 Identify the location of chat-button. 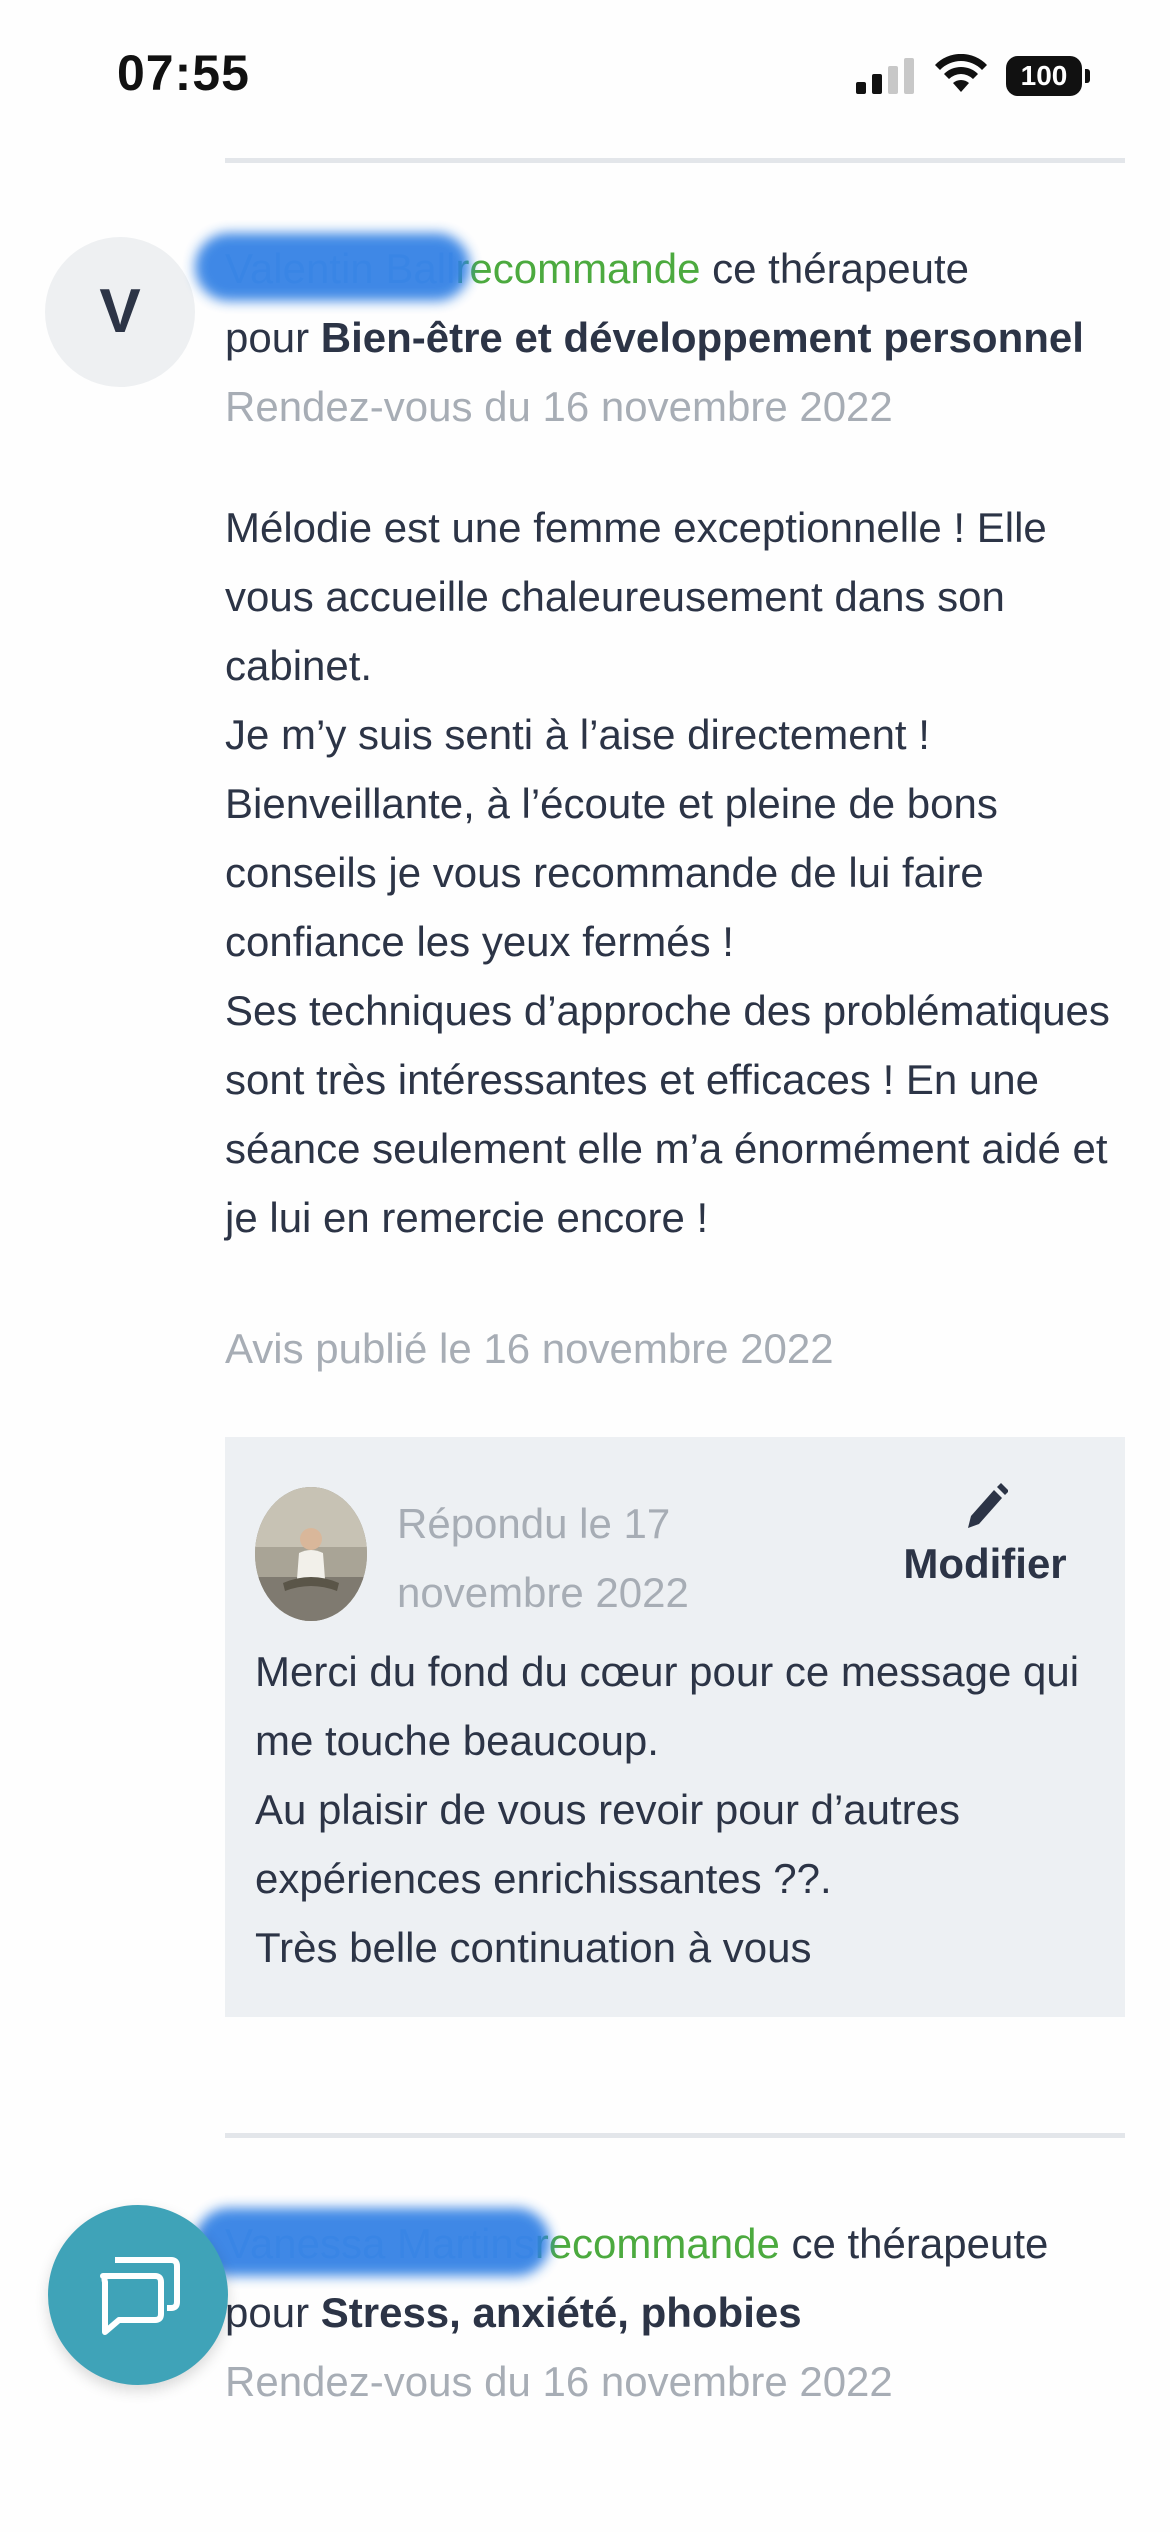
(138, 2295).